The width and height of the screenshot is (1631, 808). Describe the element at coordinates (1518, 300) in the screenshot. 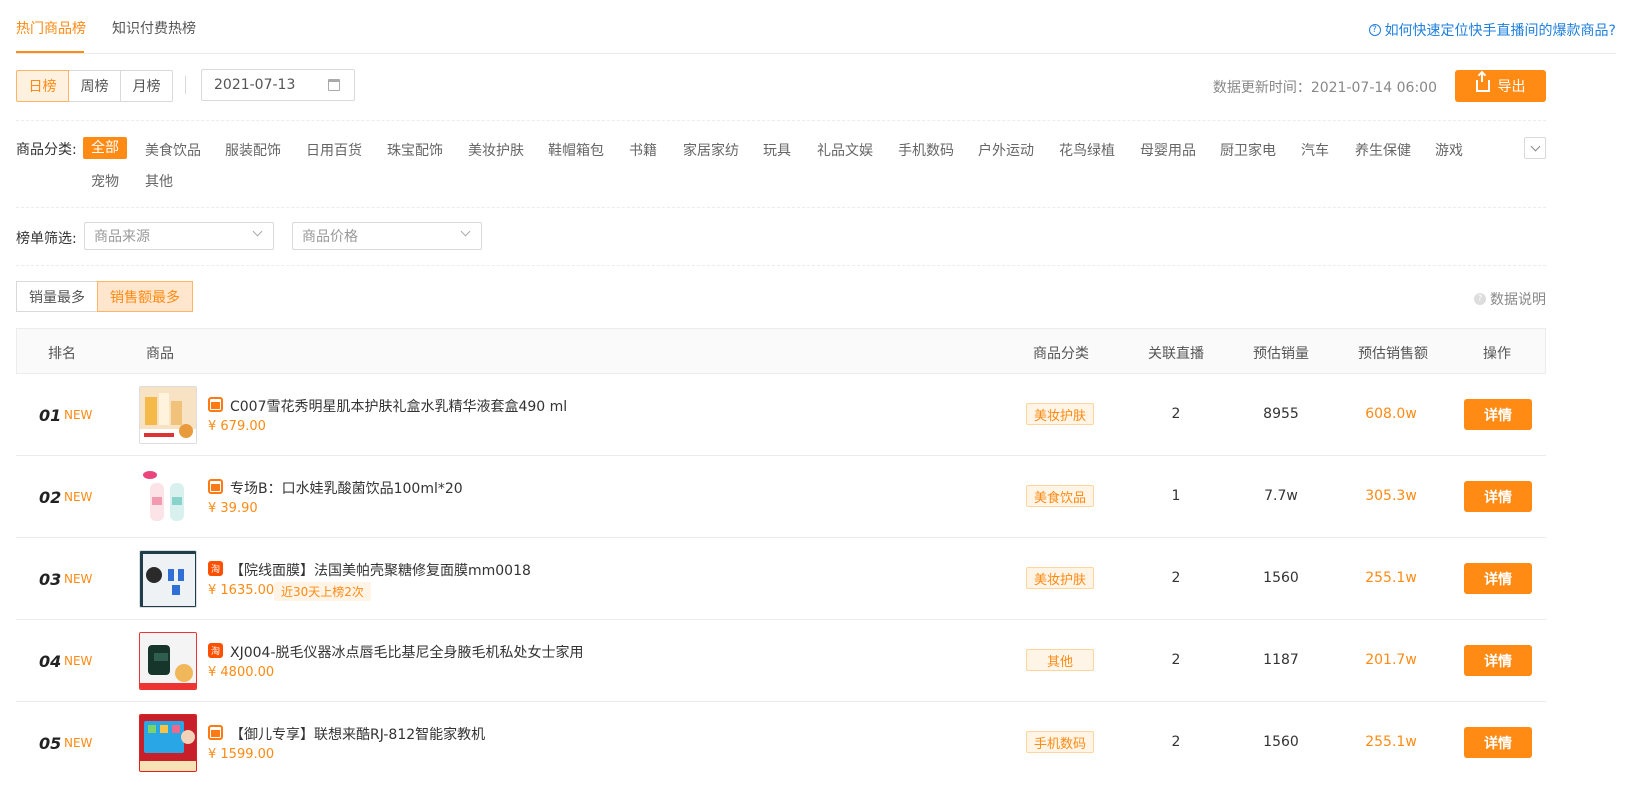

I see `data-note-text: 数据说明` at that location.